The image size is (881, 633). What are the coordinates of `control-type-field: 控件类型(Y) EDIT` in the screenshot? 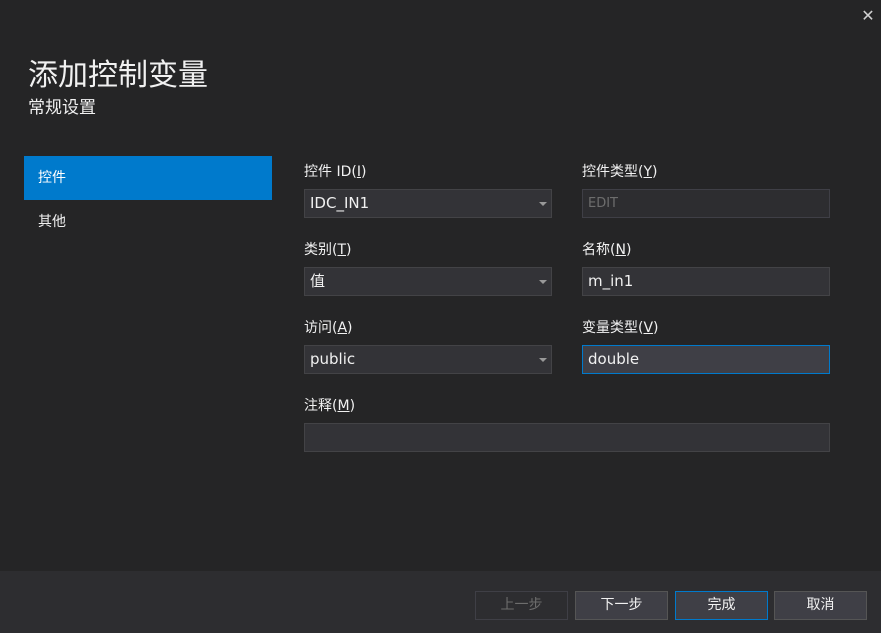 It's located at (706, 190).